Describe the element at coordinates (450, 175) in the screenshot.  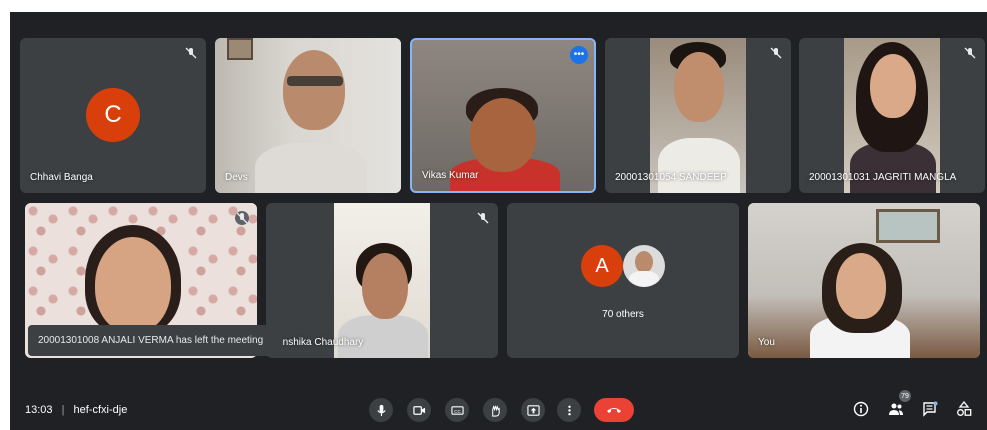
I see `participant-name: Vikas Kumar` at that location.